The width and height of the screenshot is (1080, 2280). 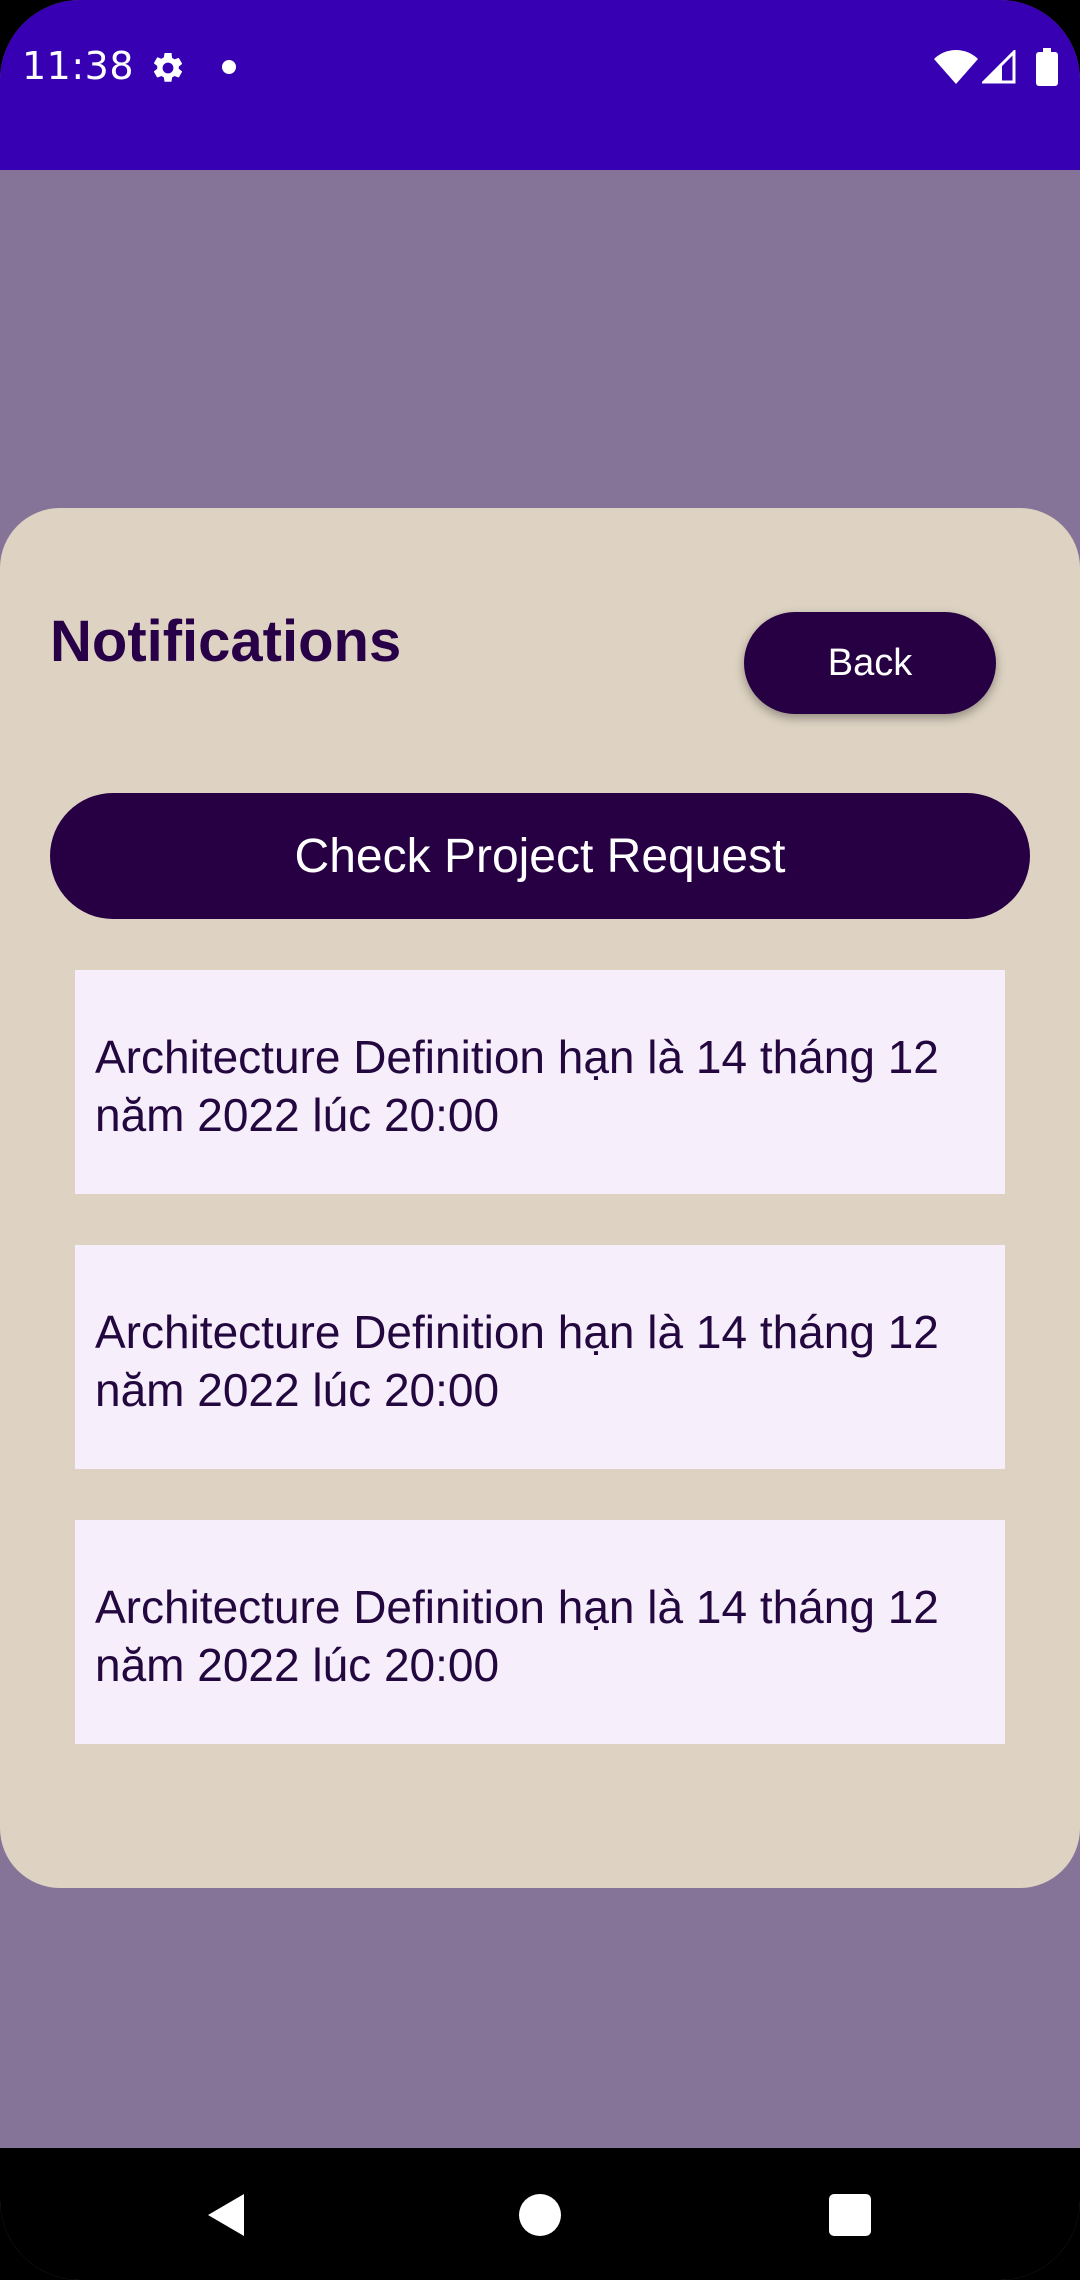 I want to click on navigation-bar, so click(x=540, y=2214).